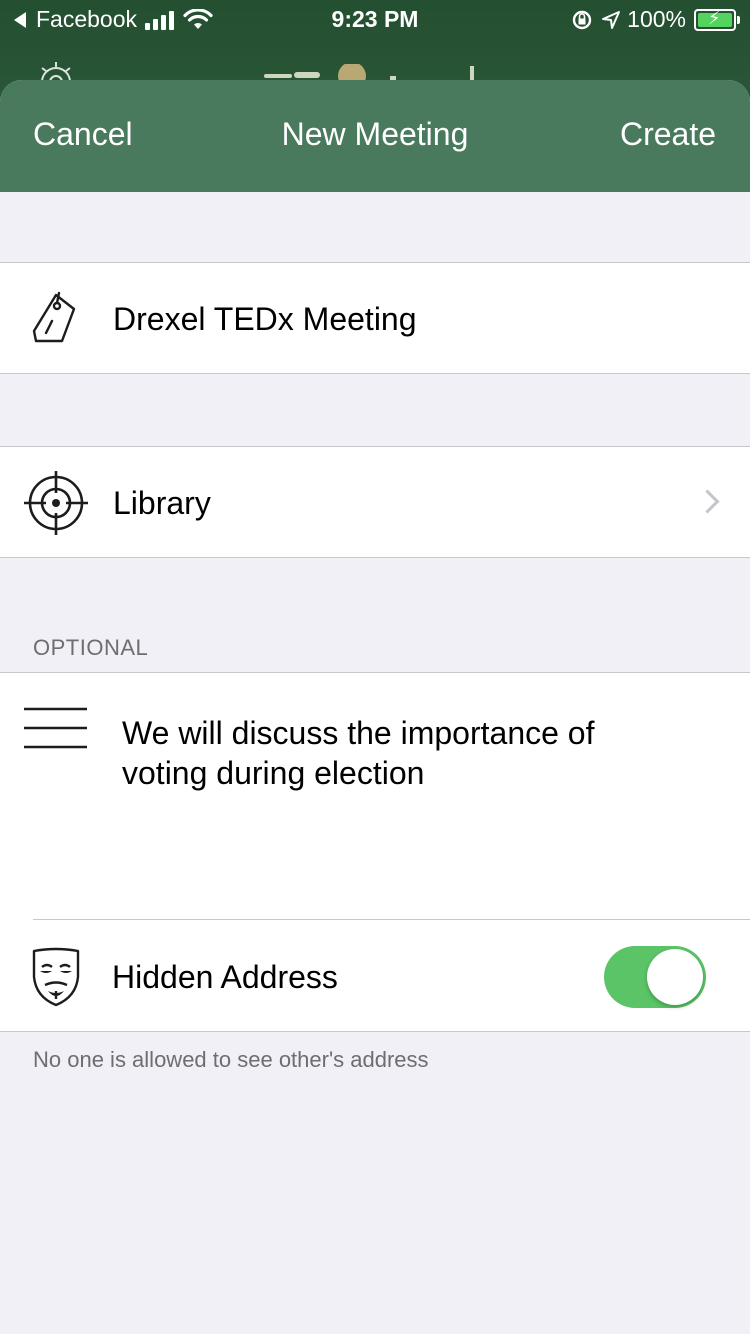 The height and width of the screenshot is (1334, 750). What do you see at coordinates (675, 977) in the screenshot?
I see `toggle-knob` at bounding box center [675, 977].